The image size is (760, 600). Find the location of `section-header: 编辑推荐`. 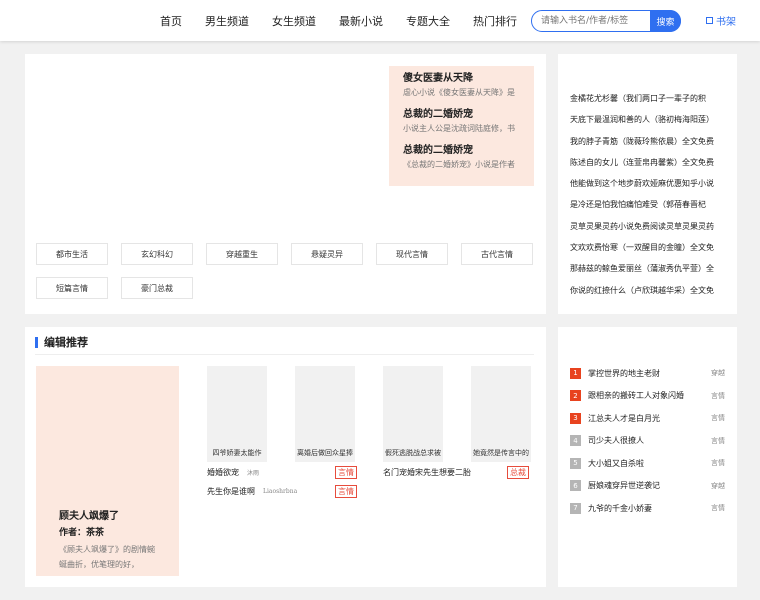

section-header: 编辑推荐 is located at coordinates (61, 342).